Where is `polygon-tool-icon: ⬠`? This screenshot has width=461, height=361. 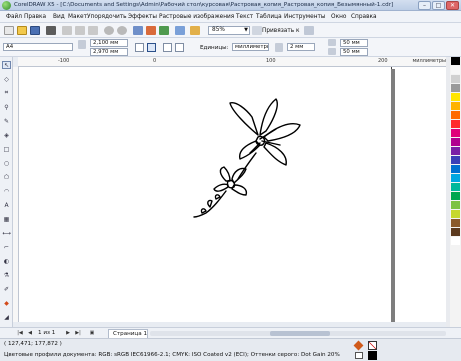
polygon-tool-icon: ⬠ is located at coordinates (6, 177).